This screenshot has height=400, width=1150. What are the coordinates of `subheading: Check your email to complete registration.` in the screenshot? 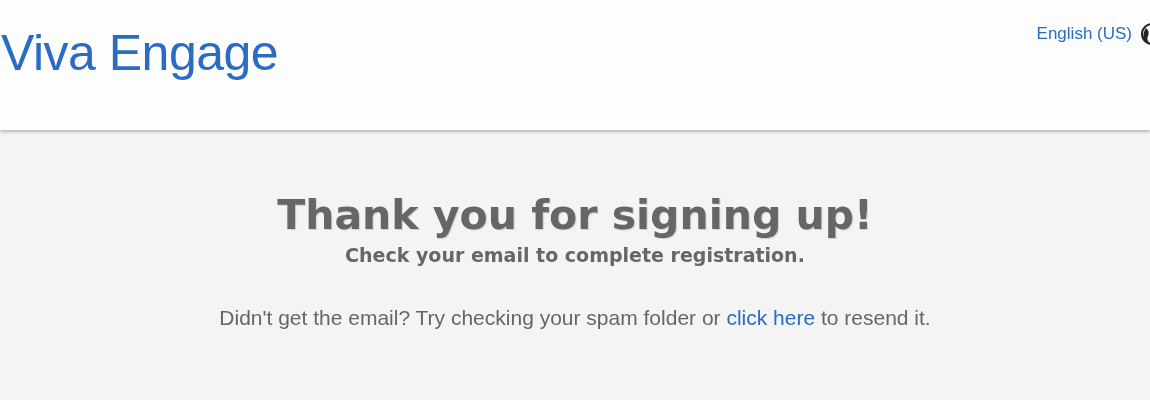 It's located at (575, 255).